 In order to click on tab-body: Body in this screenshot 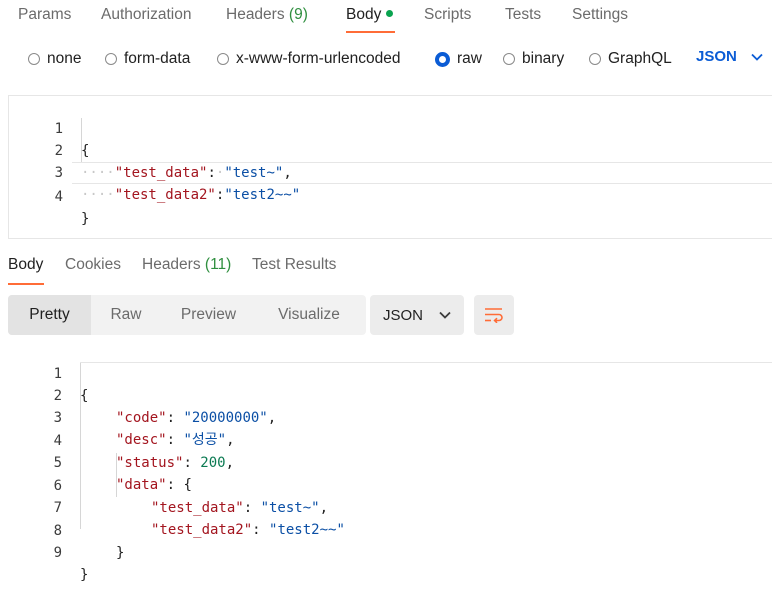, I will do `click(370, 15)`.